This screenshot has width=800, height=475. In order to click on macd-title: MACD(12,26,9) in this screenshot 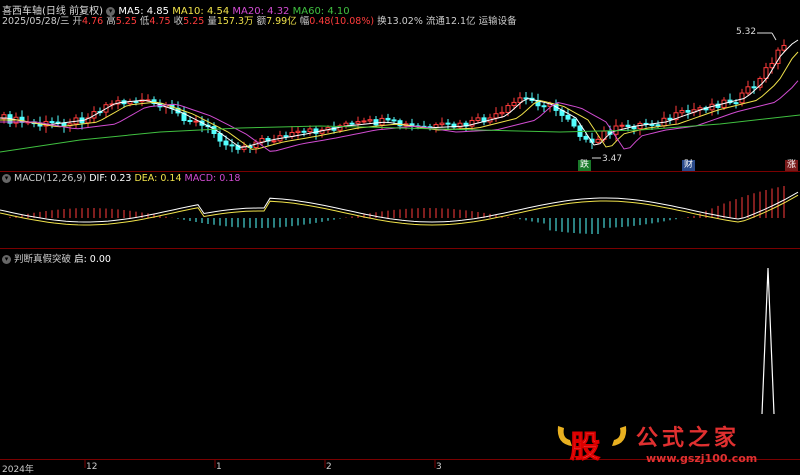, I will do `click(50, 178)`.